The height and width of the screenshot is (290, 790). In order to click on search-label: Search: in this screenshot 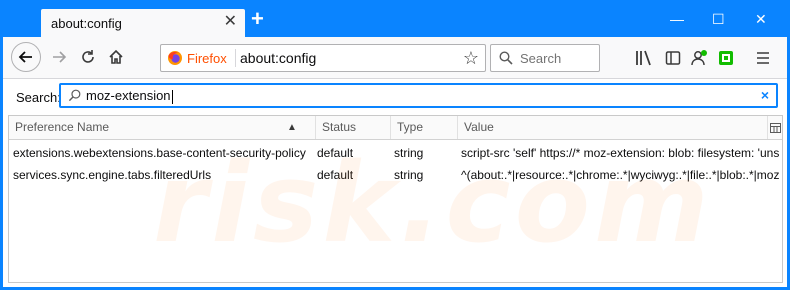, I will do `click(38, 97)`.